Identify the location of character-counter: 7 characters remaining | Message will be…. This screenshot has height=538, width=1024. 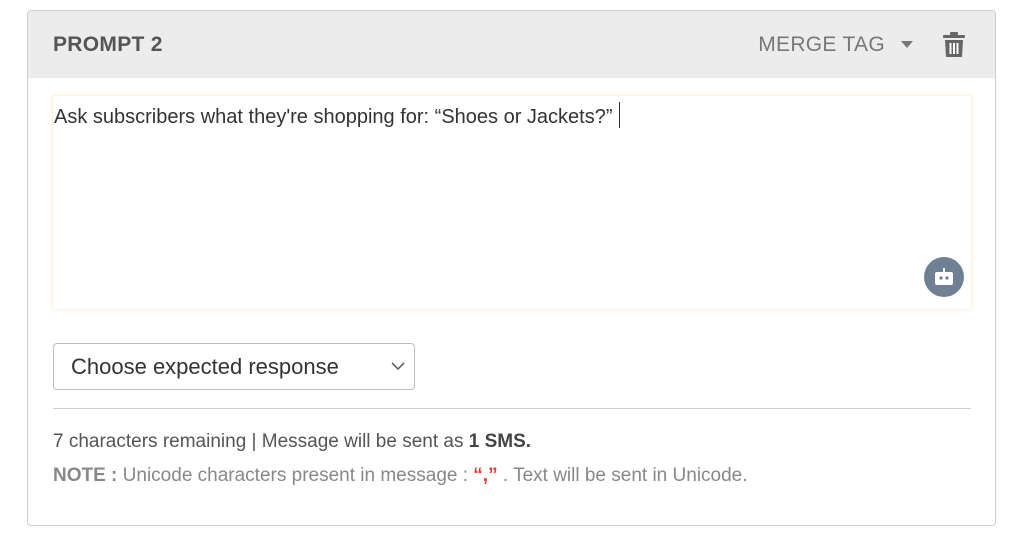
(292, 442).